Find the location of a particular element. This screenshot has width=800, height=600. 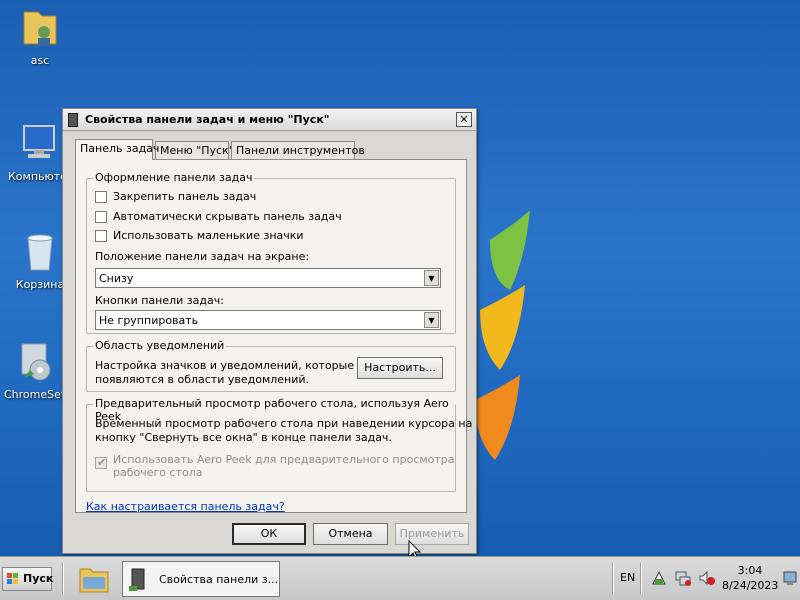

checkbox-box: ✔ is located at coordinates (101, 462).